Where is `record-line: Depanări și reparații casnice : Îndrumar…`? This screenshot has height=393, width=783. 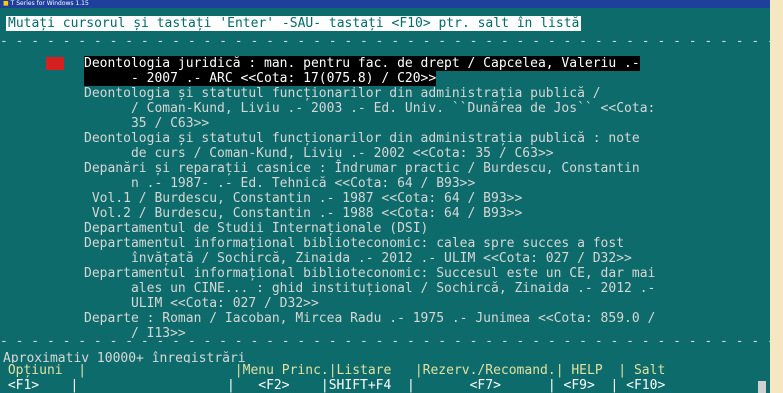
record-line: Depanări și reparații casnice : Îndrumar… is located at coordinates (362, 168).